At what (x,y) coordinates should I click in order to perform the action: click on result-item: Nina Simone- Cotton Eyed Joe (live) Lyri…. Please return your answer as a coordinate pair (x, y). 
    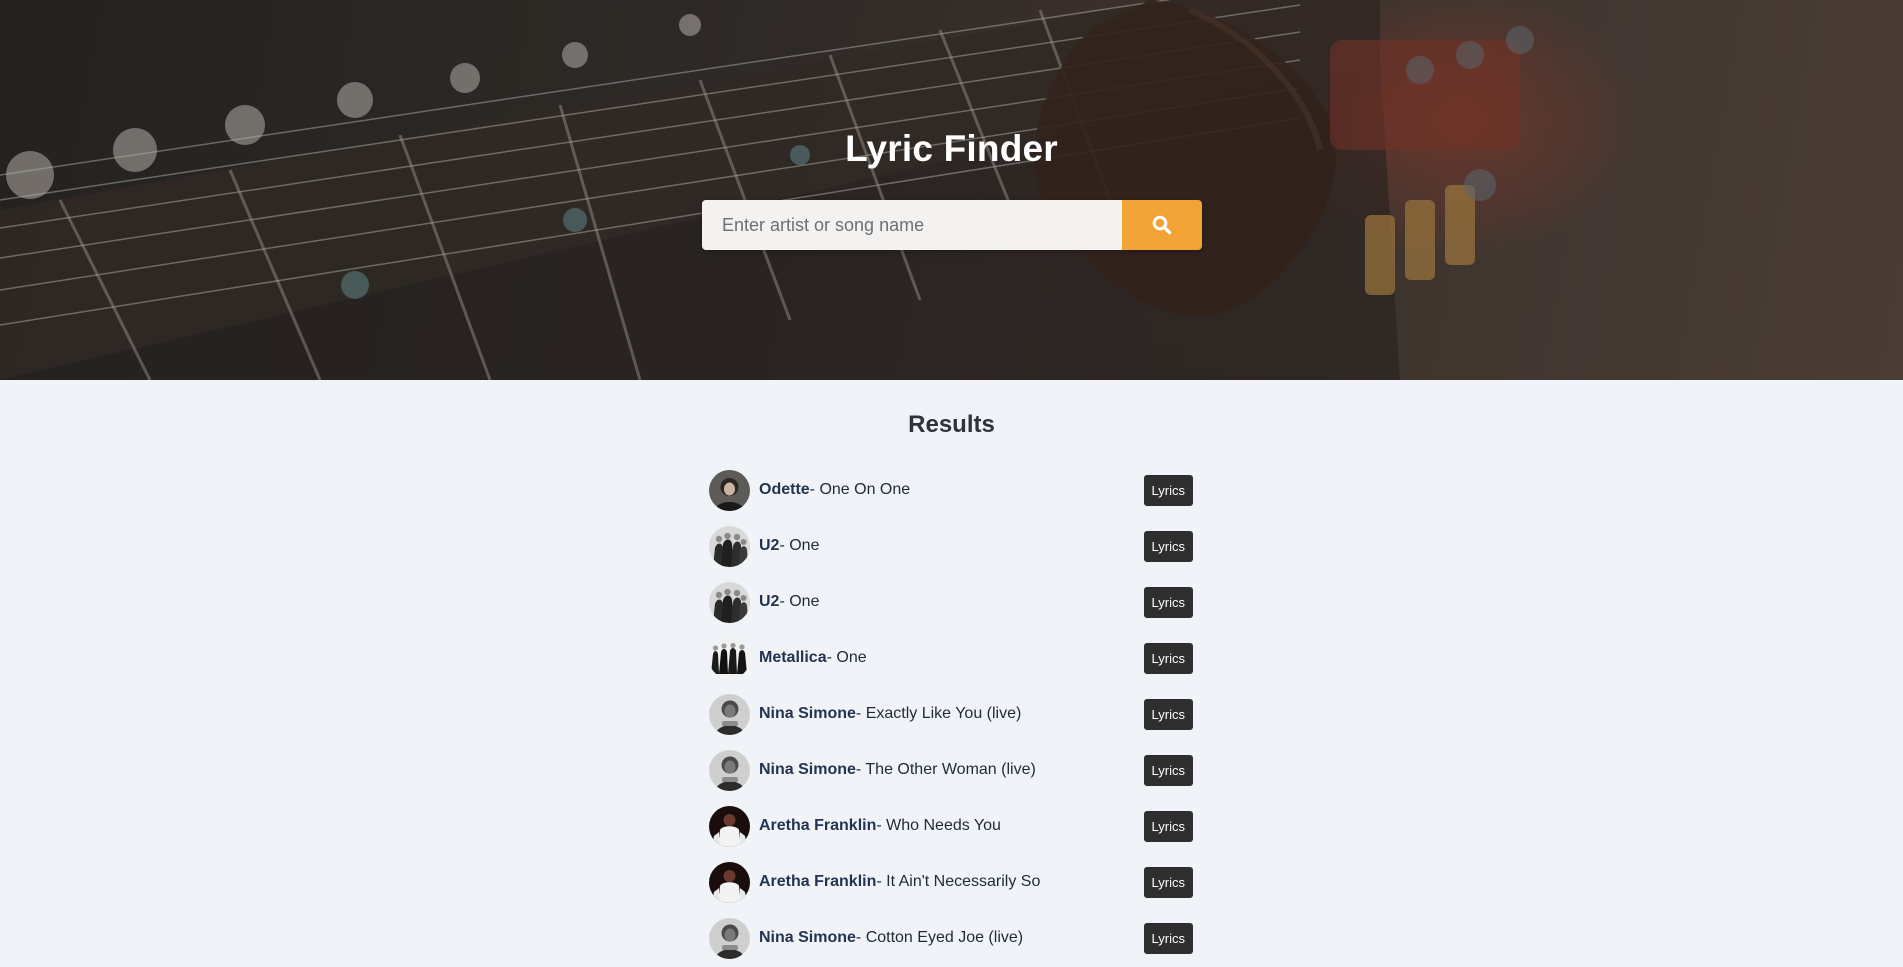
    Looking at the image, I should click on (952, 938).